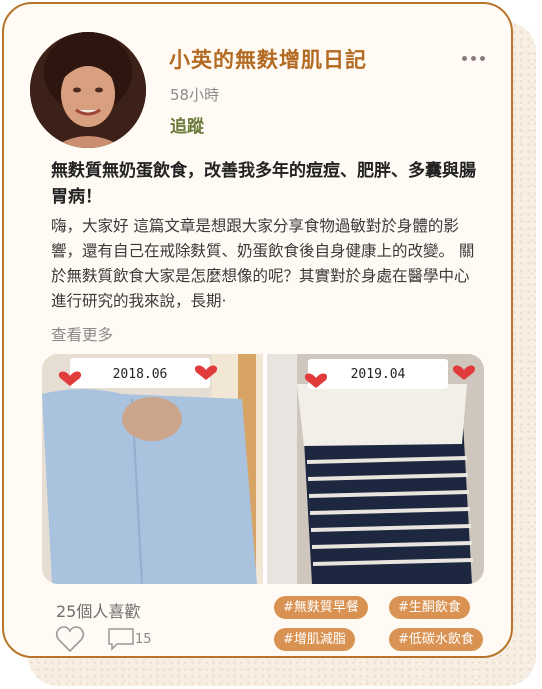 The image size is (542, 689). I want to click on tag-low-carb-diet: #低碳水飲食, so click(436, 639).